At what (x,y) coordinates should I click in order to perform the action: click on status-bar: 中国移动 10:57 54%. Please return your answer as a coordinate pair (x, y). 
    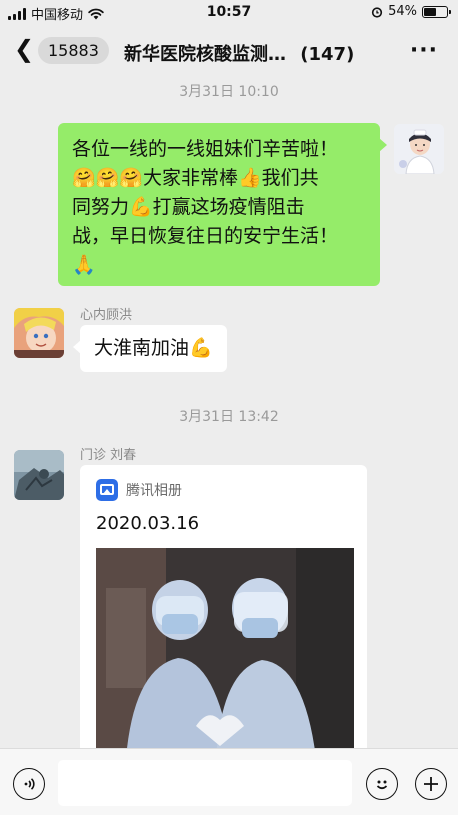
    Looking at the image, I should click on (229, 13).